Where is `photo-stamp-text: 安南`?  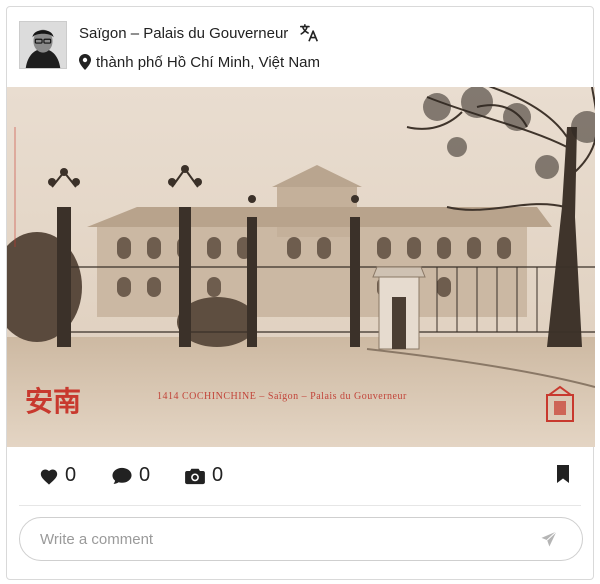
photo-stamp-text: 安南 is located at coordinates (53, 402).